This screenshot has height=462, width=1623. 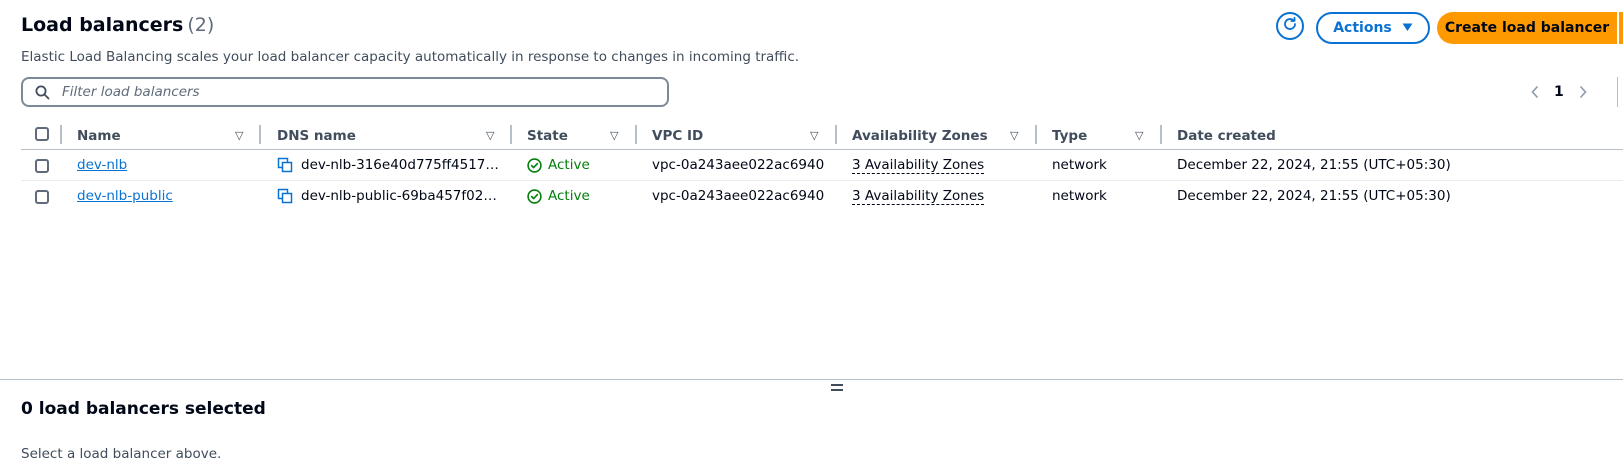 What do you see at coordinates (1583, 92) in the screenshot?
I see `chevron-right-icon` at bounding box center [1583, 92].